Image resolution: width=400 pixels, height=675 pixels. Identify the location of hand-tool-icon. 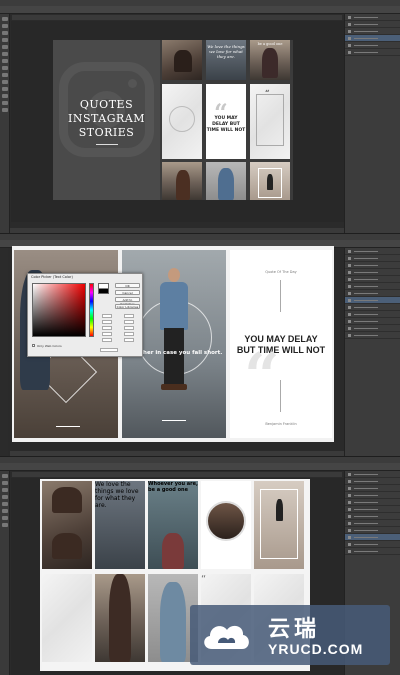
(4, 103).